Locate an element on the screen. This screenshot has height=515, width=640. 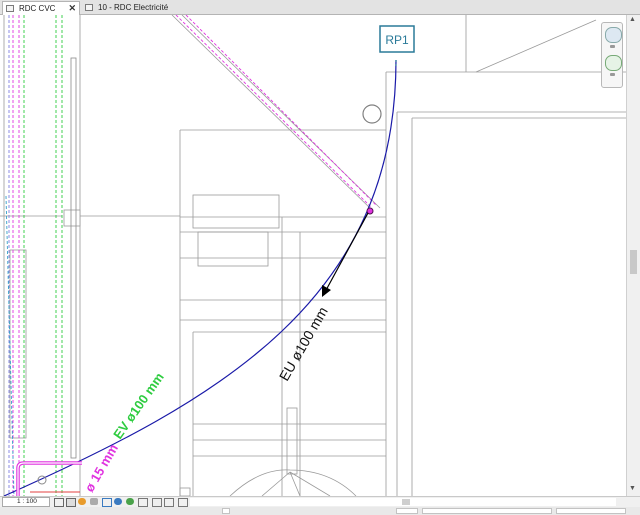
tab-rdc-cvc: RDC CVC ✕ is located at coordinates (41, 8).